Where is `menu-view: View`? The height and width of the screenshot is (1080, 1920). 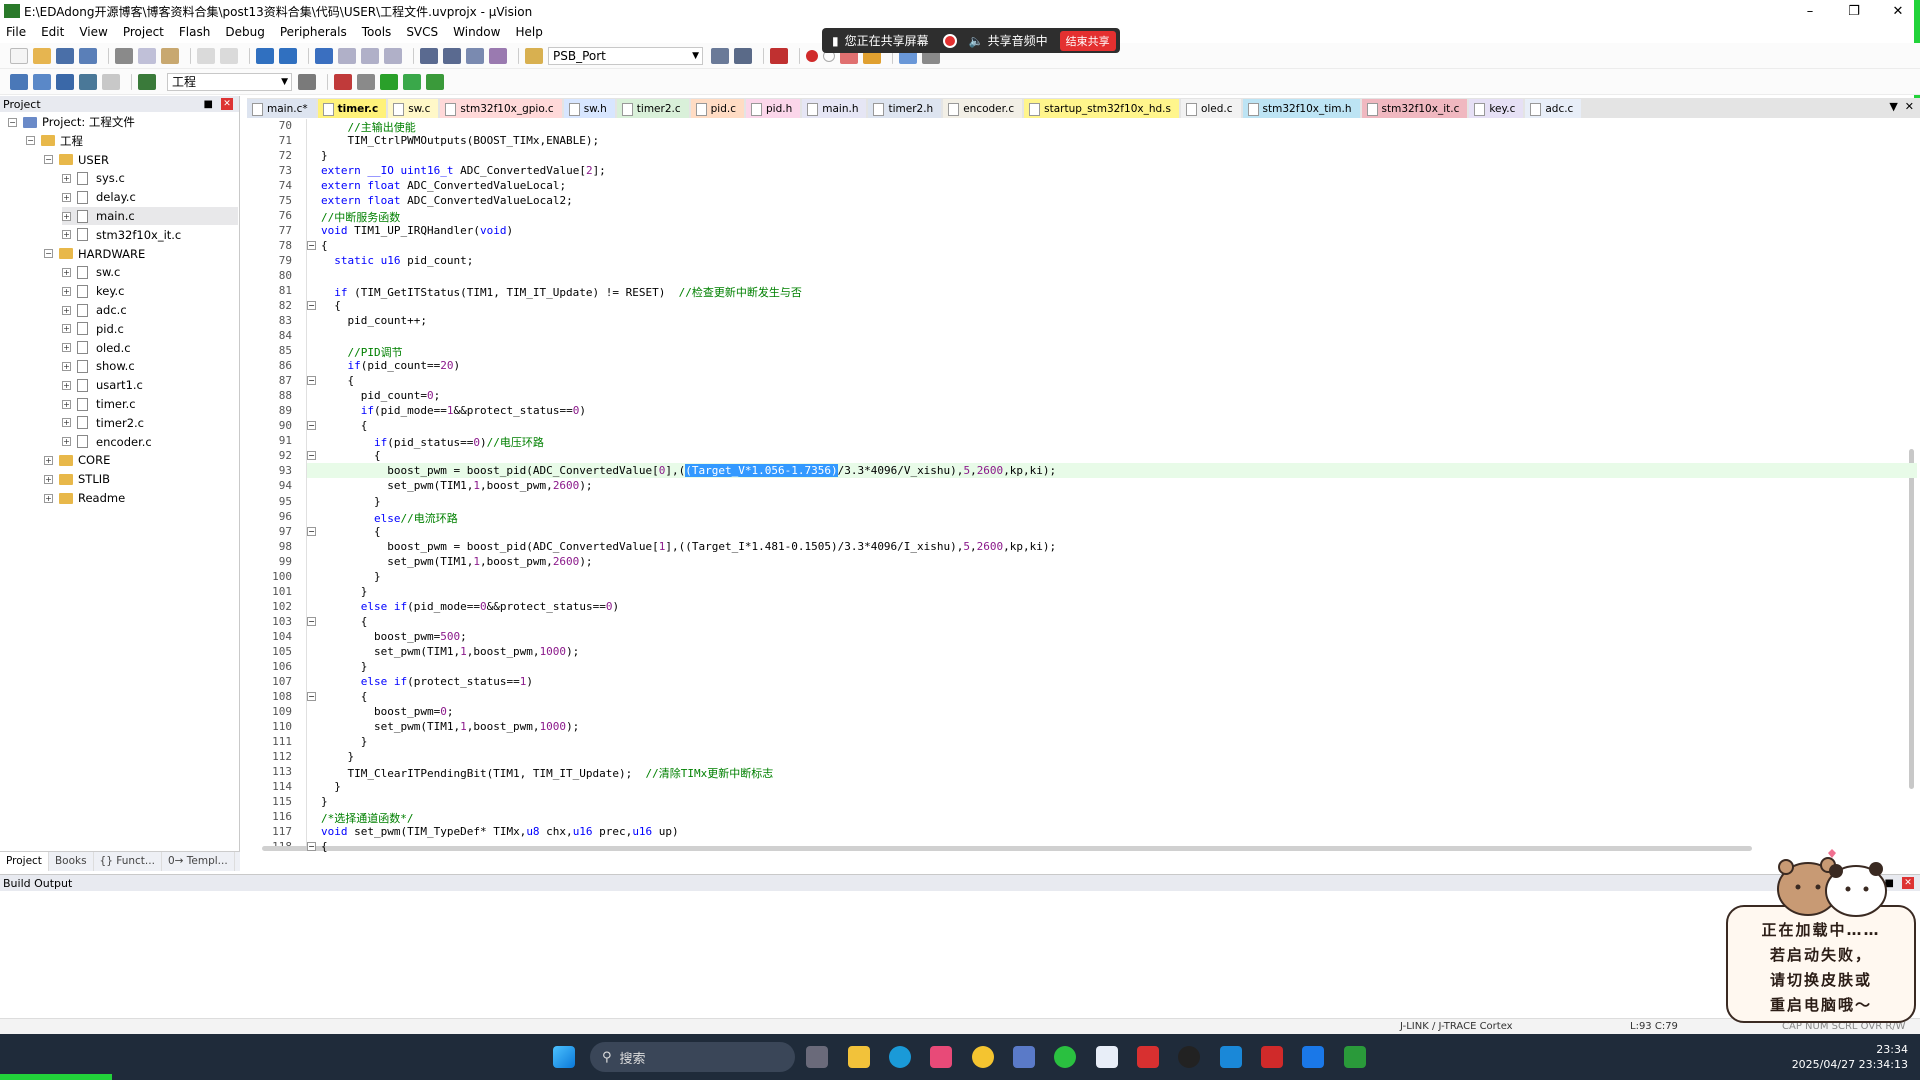
menu-view: View is located at coordinates (93, 32).